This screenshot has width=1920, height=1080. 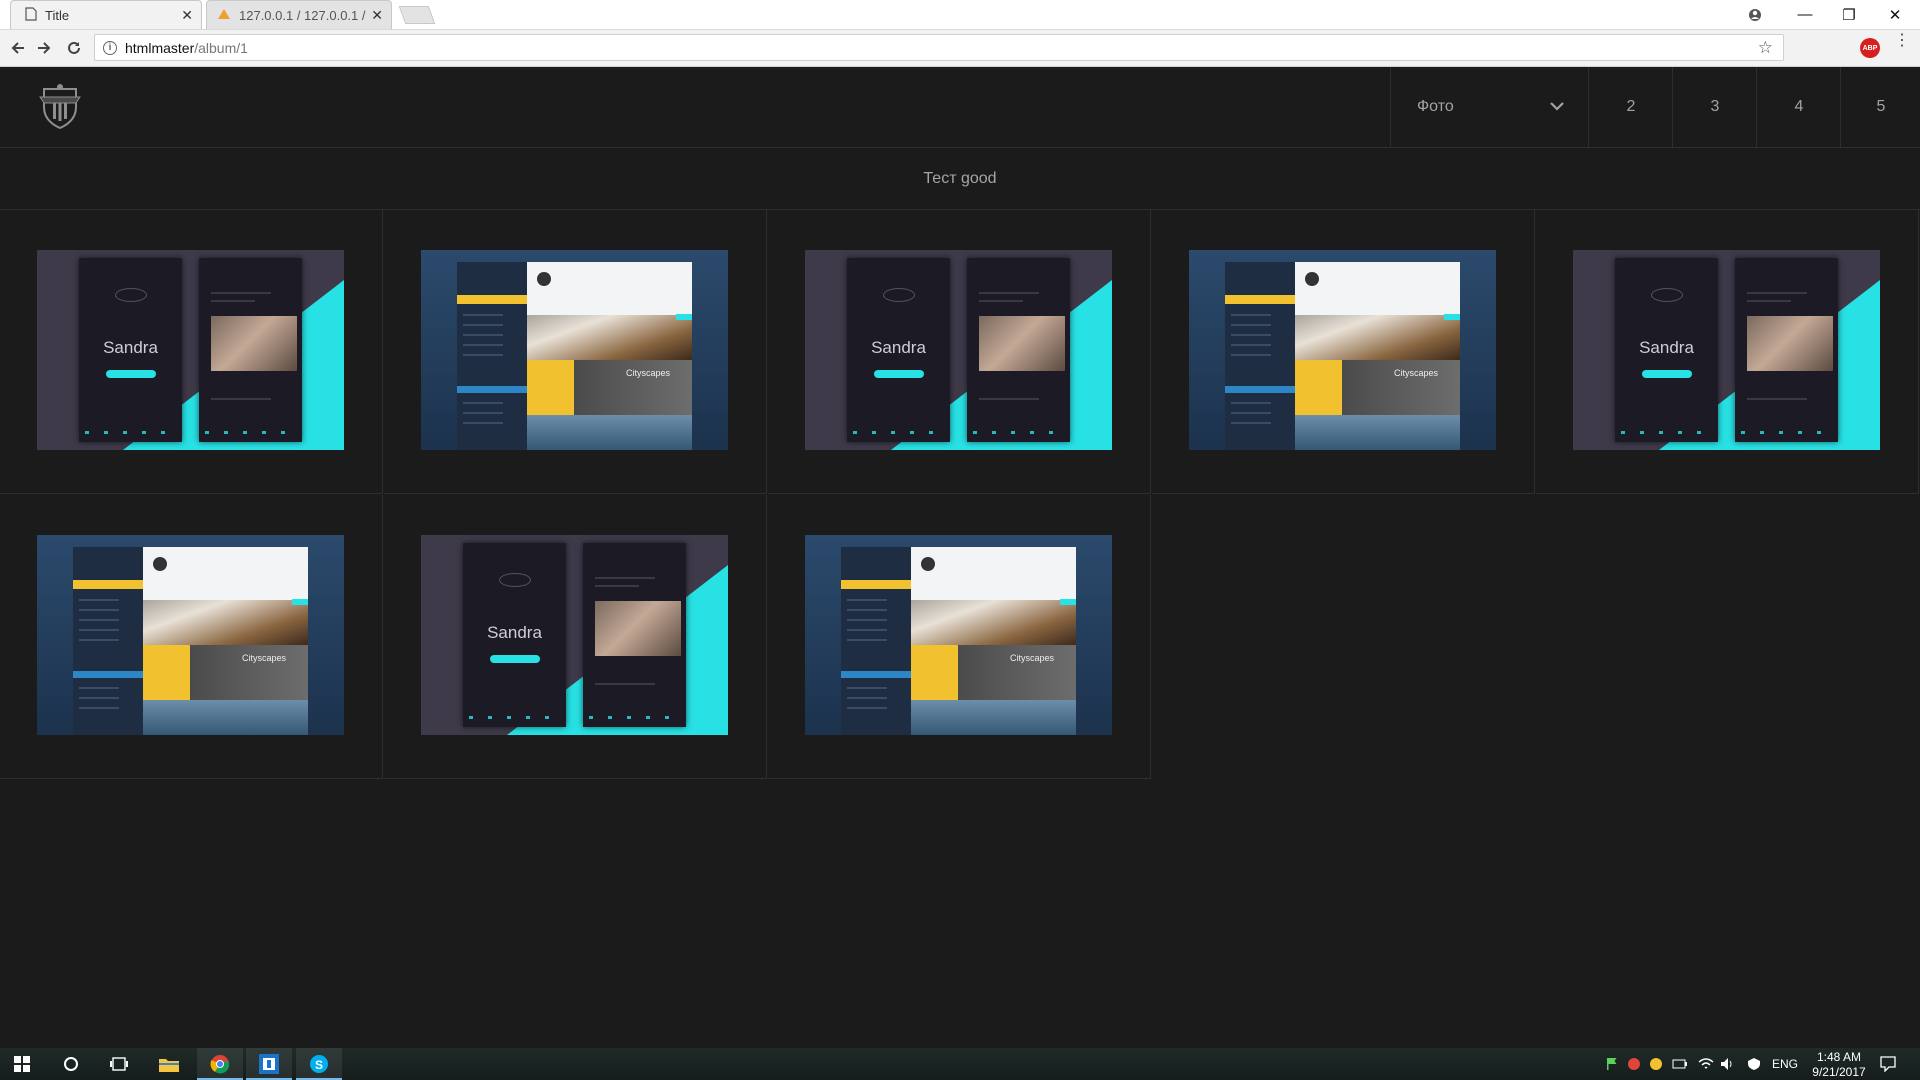 I want to click on reload-icon, so click(x=74, y=48).